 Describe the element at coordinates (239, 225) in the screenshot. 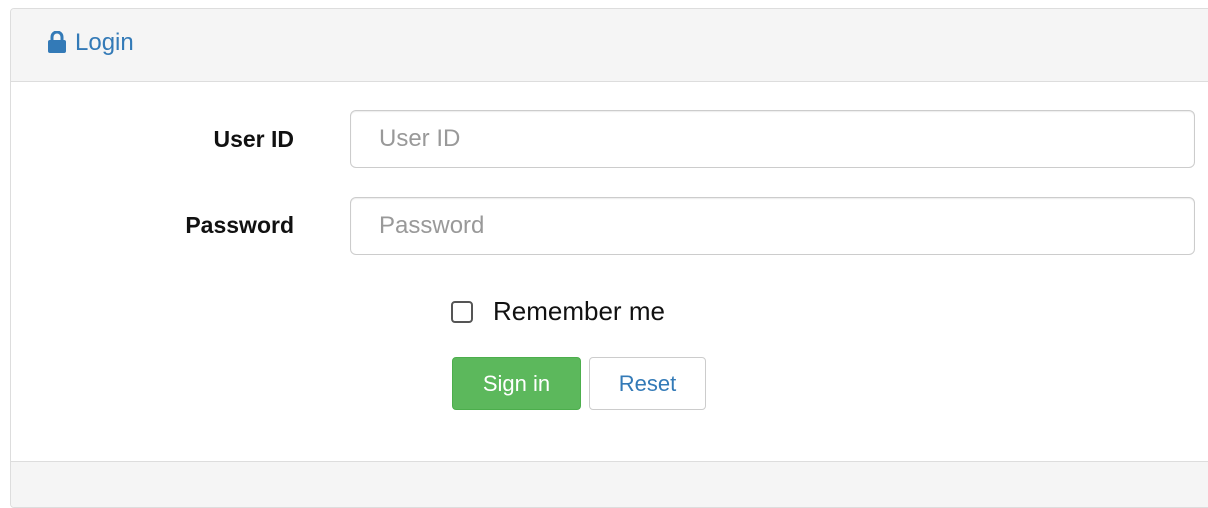

I see `password-label: Password` at that location.